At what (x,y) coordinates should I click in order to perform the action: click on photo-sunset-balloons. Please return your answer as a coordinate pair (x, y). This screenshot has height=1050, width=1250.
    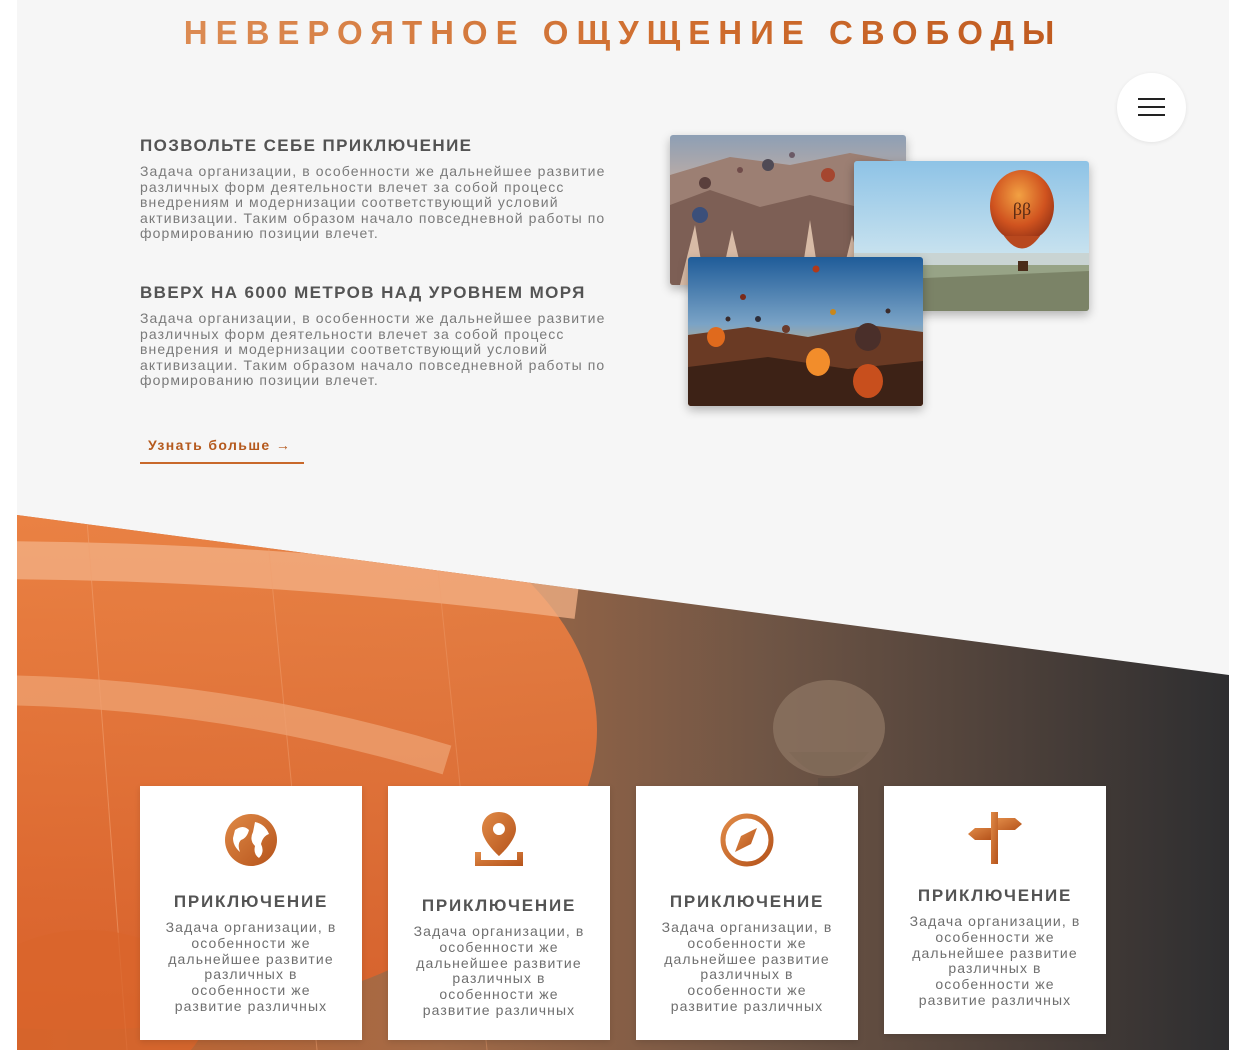
    Looking at the image, I should click on (805, 331).